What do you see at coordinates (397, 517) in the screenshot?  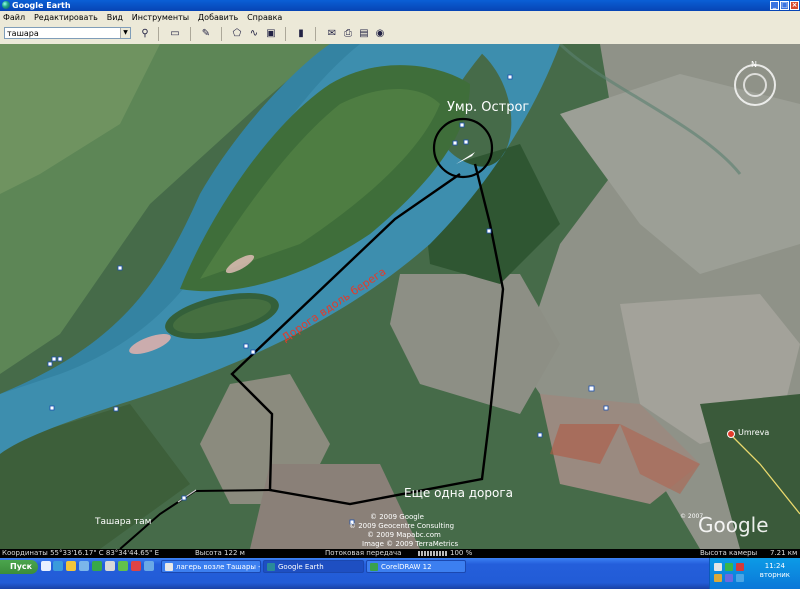 I see `copyright-line: © 2009 Google` at bounding box center [397, 517].